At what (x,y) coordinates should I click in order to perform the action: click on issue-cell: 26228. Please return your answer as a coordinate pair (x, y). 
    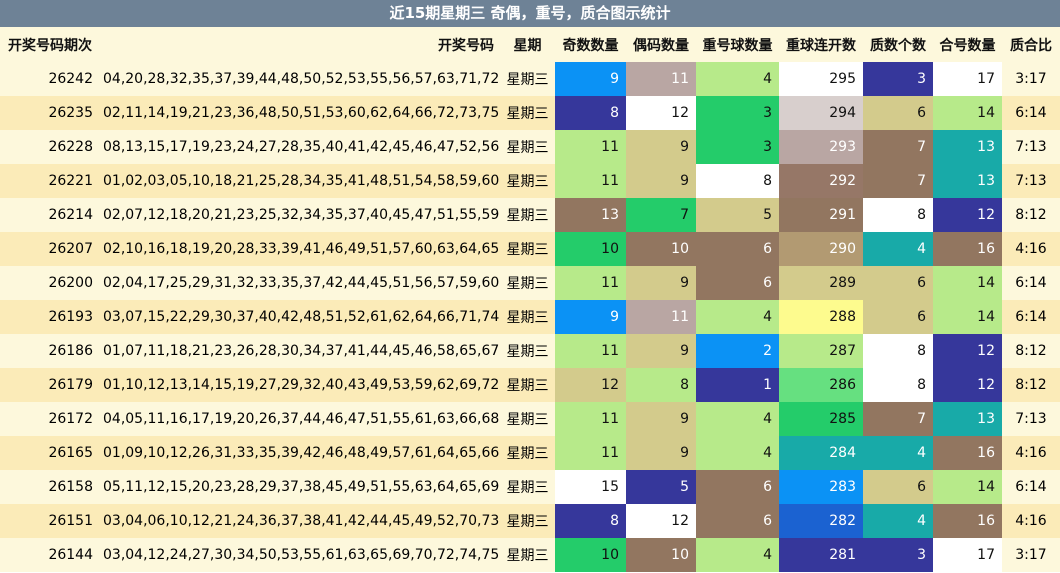
    Looking at the image, I should click on (70, 147).